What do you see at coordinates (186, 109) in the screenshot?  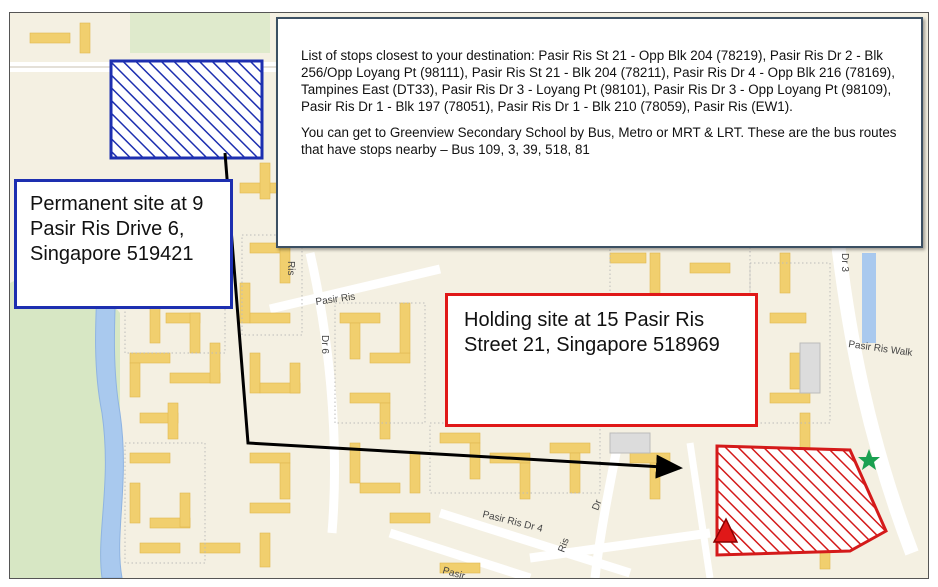 I see `permanent-site-area` at bounding box center [186, 109].